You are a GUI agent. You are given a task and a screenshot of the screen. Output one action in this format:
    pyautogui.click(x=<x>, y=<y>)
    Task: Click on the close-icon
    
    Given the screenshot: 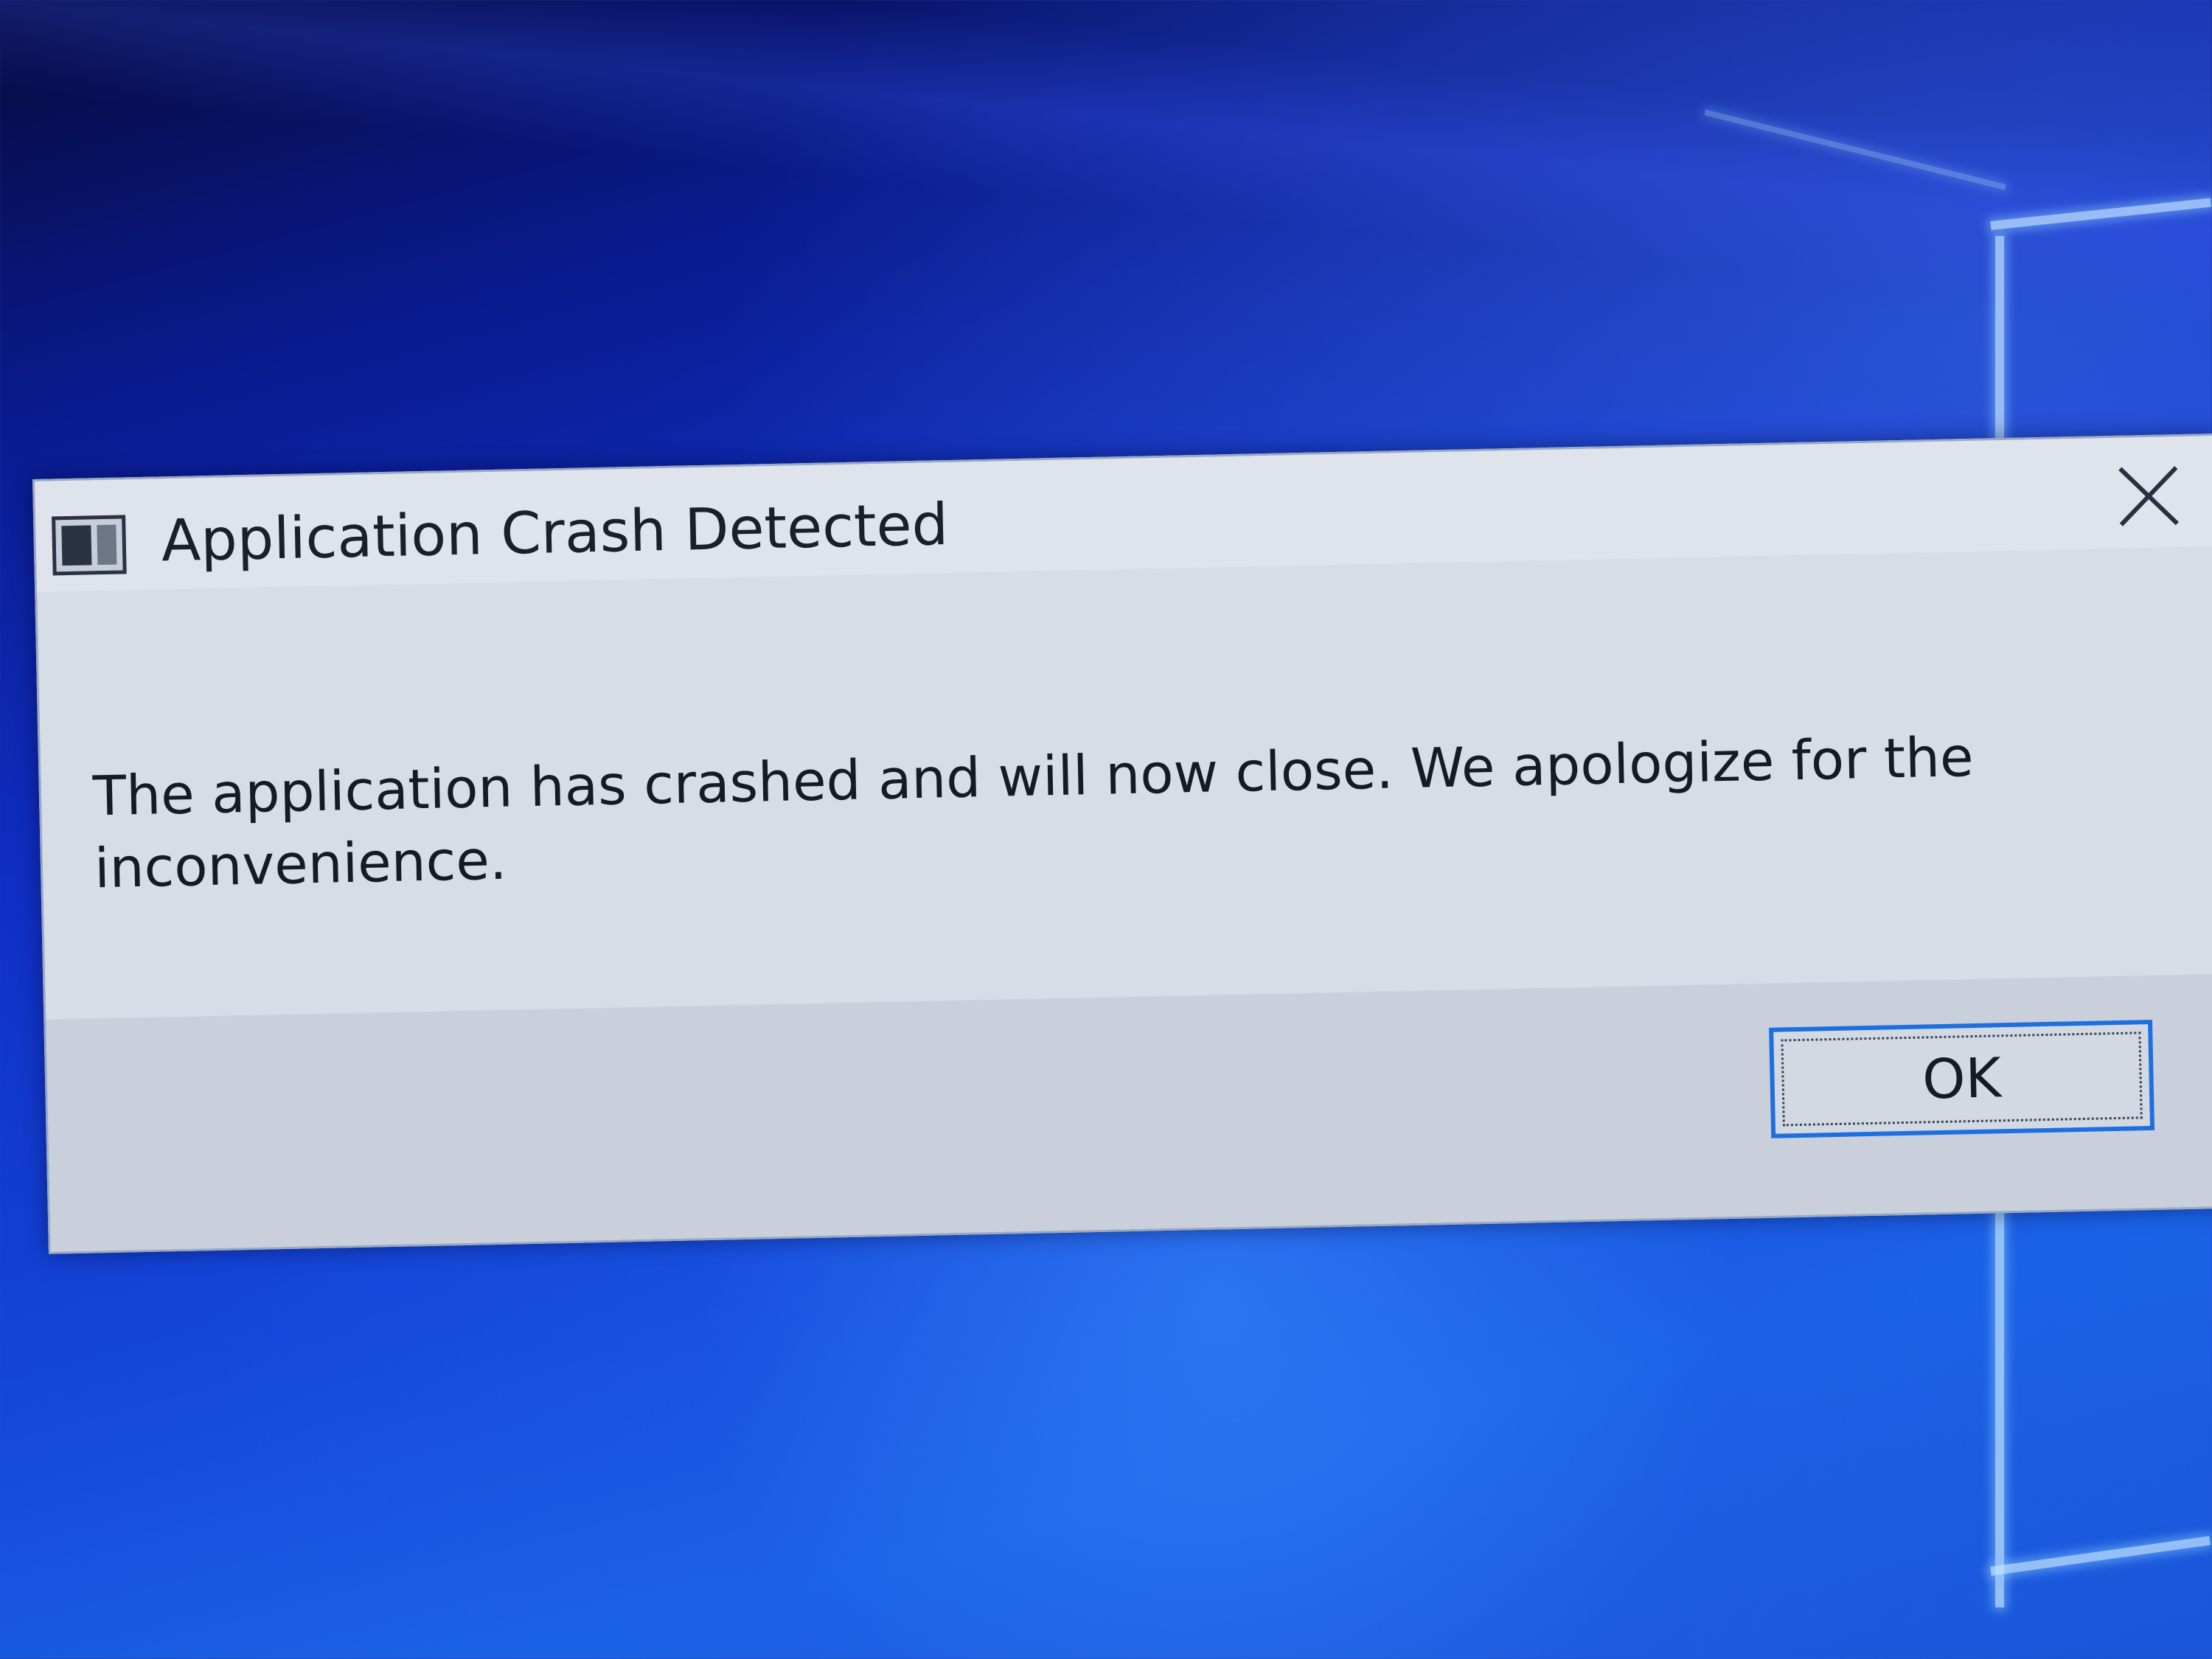 What is the action you would take?
    pyautogui.click(x=2148, y=496)
    